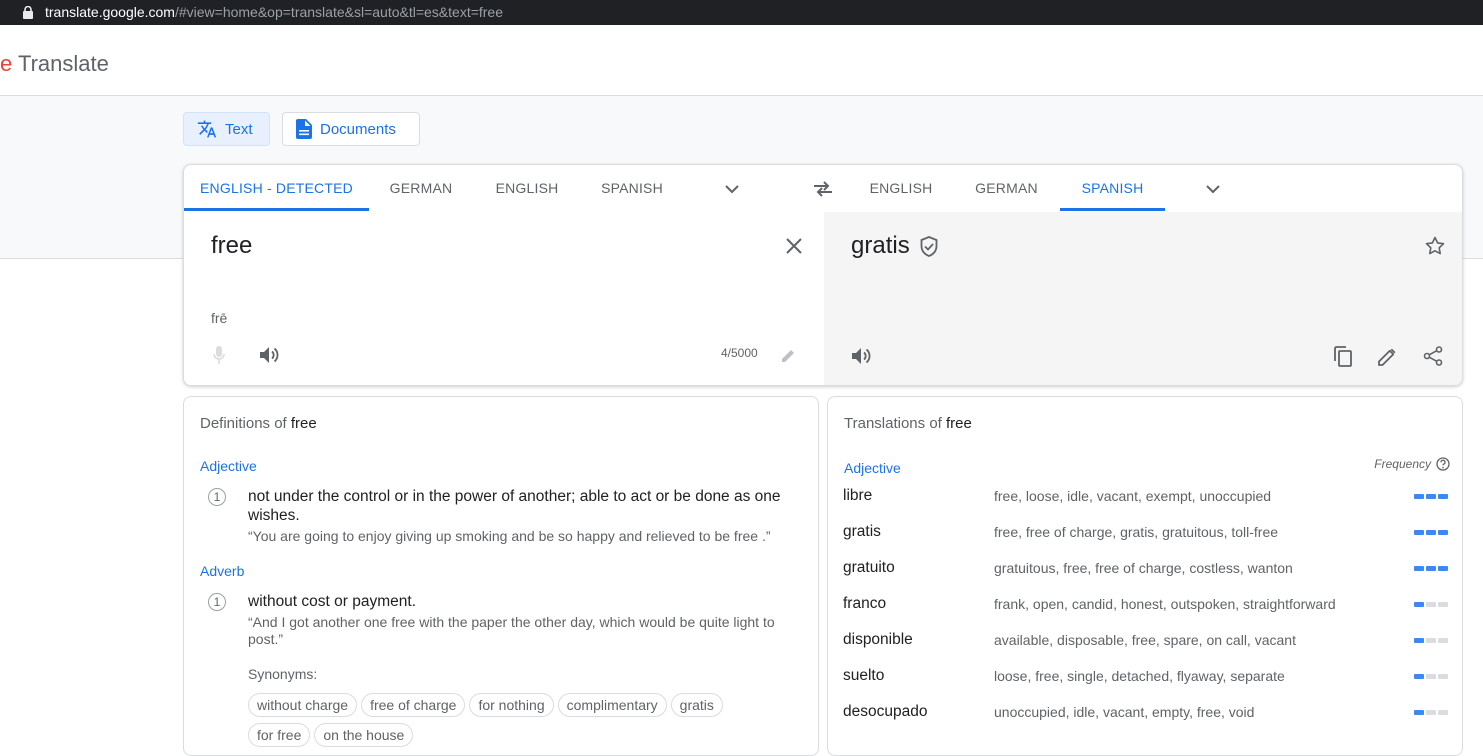 The width and height of the screenshot is (1483, 756). I want to click on star-outline-icon, so click(1435, 245).